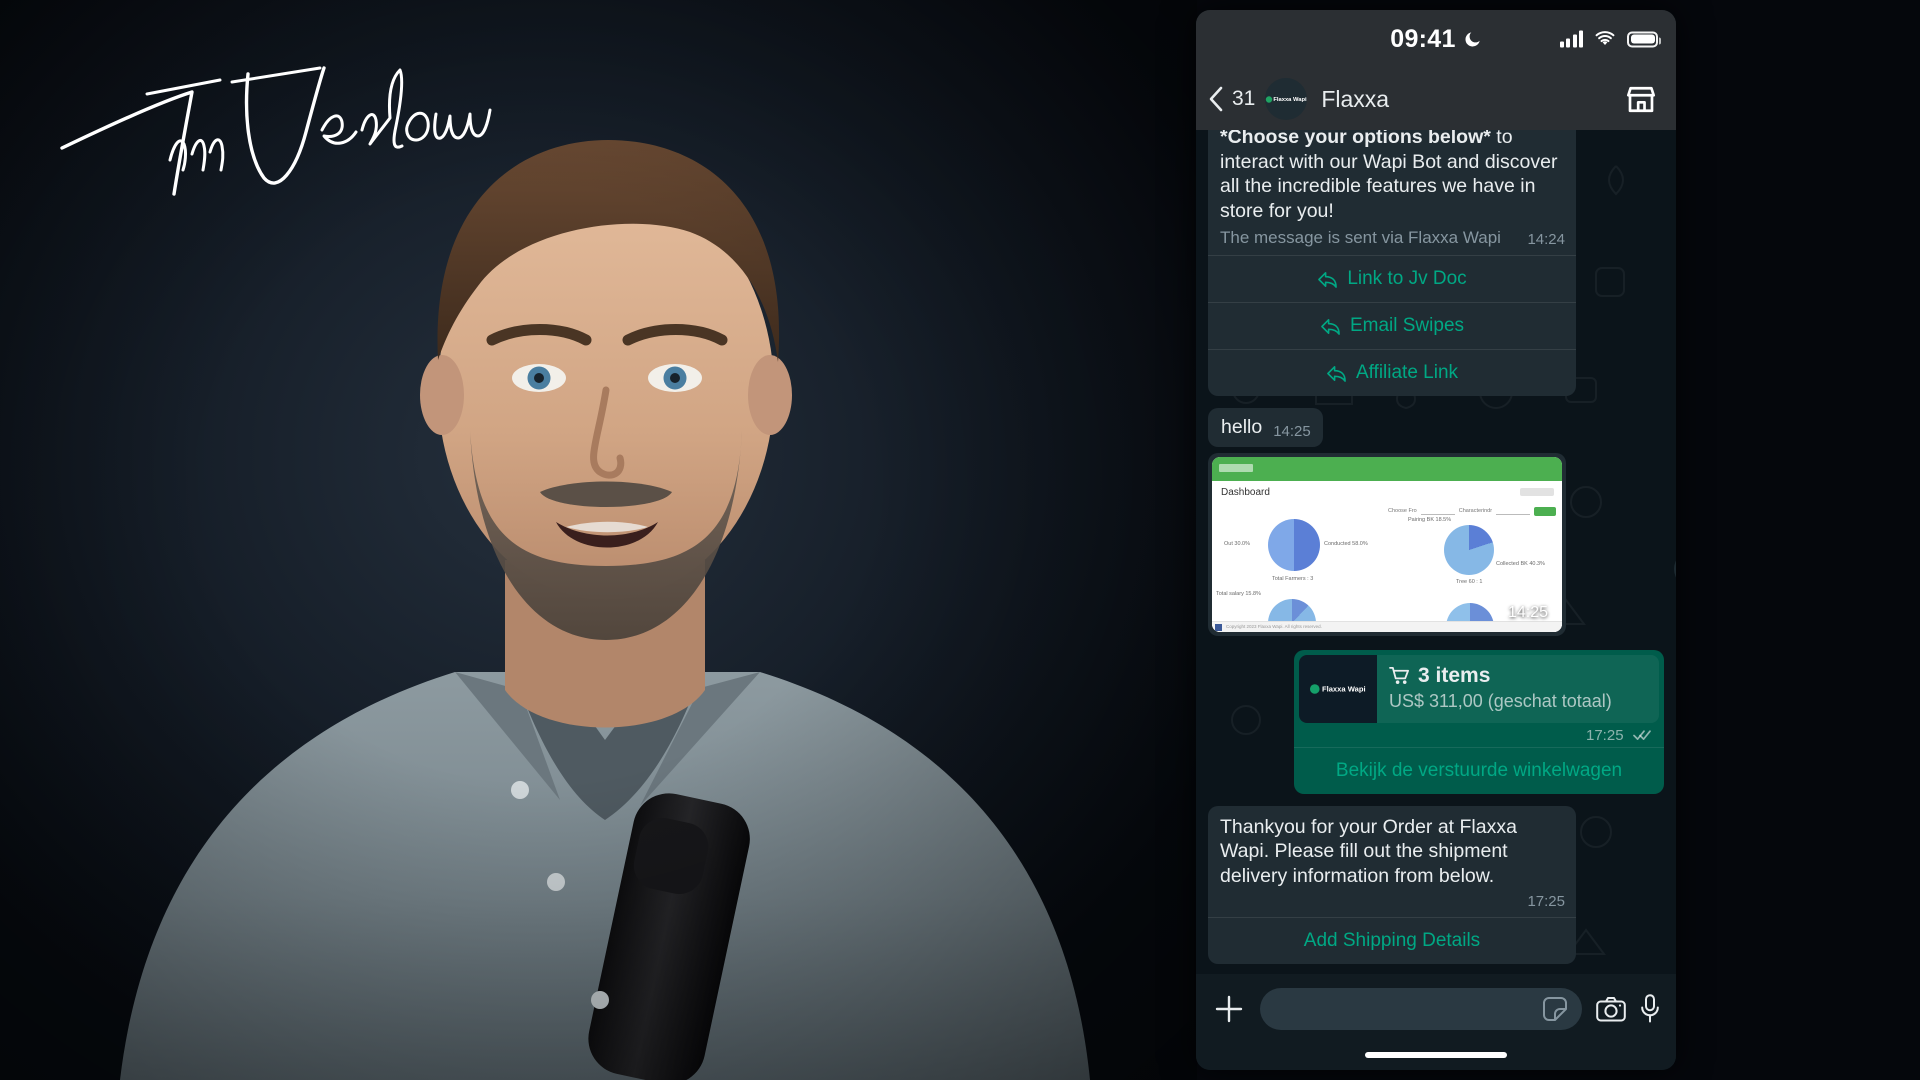 The width and height of the screenshot is (1920, 1080). I want to click on wifi-icon, so click(1605, 38).